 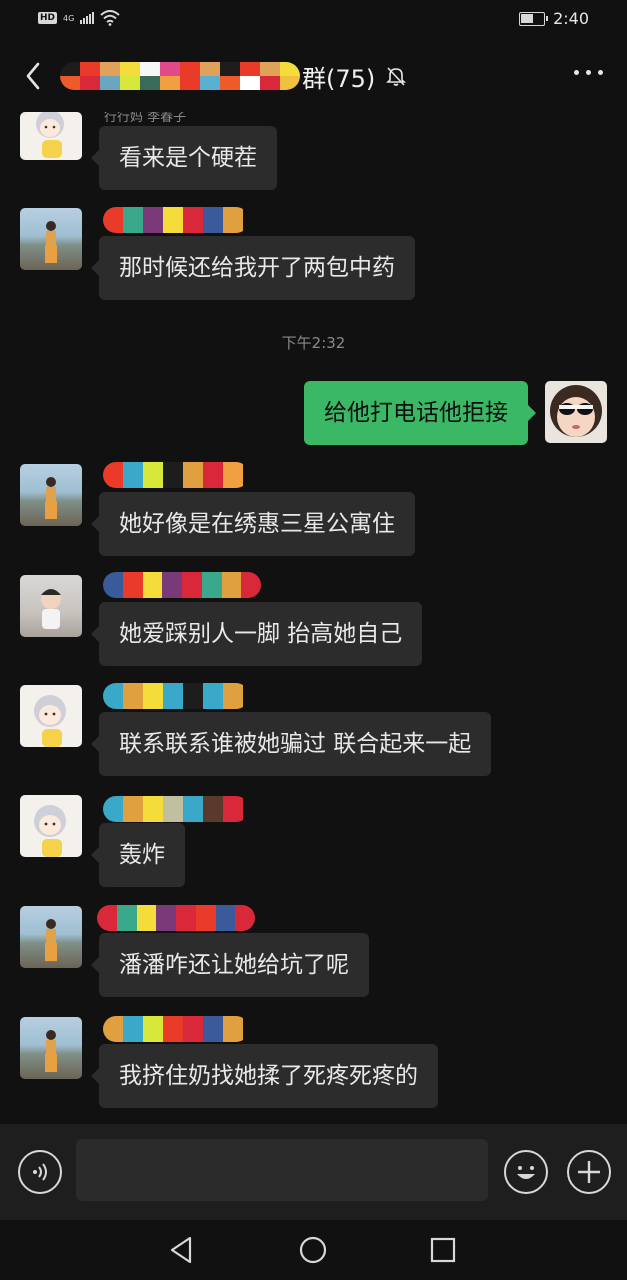 What do you see at coordinates (396, 76) in the screenshot?
I see `mute-bell-icon` at bounding box center [396, 76].